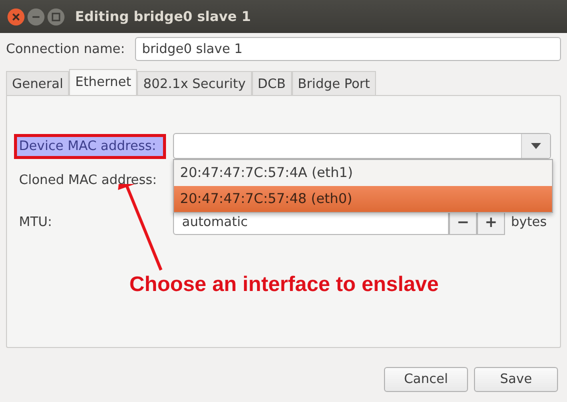 This screenshot has width=567, height=402. Describe the element at coordinates (529, 222) in the screenshot. I see `unit-label: bytes` at that location.